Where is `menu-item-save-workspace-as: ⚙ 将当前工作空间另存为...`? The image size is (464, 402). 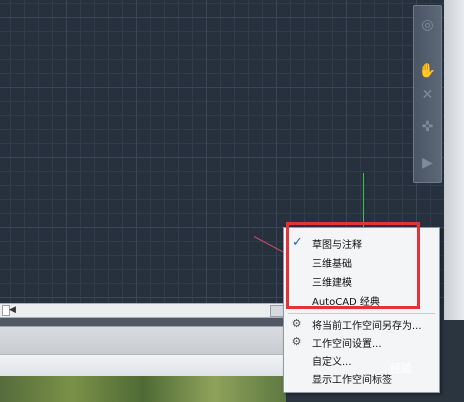 menu-item-save-workspace-as: ⚙ 将当前工作空间另存为... is located at coordinates (361, 324).